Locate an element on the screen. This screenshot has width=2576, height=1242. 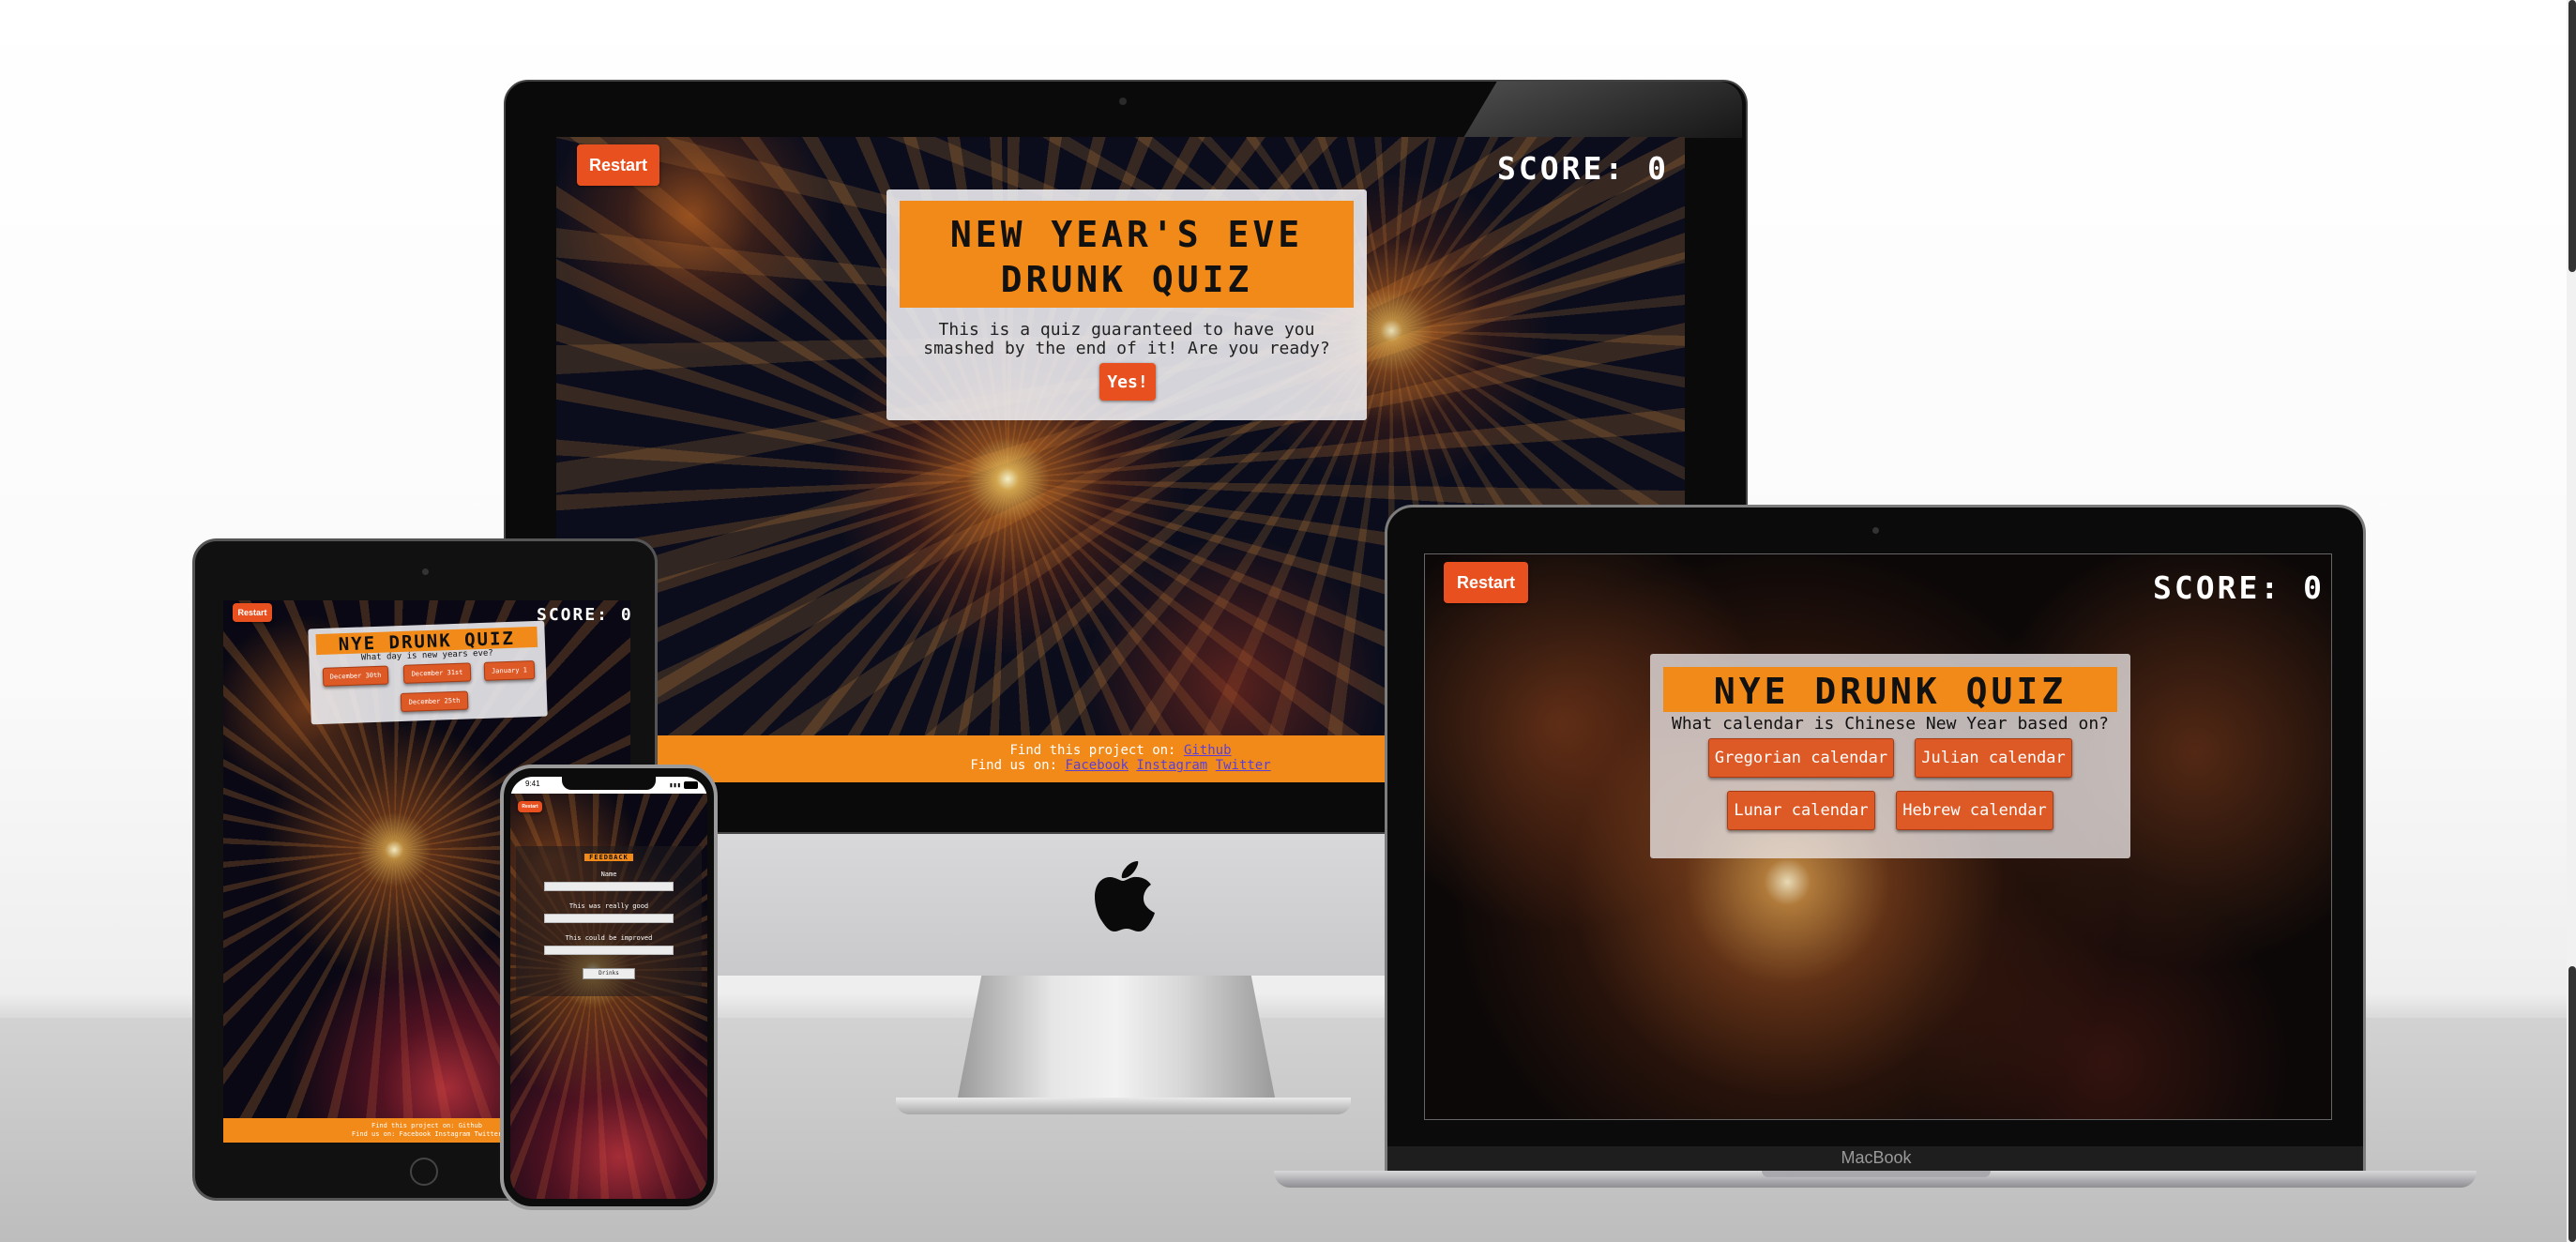
macbook-camera is located at coordinates (1875, 530).